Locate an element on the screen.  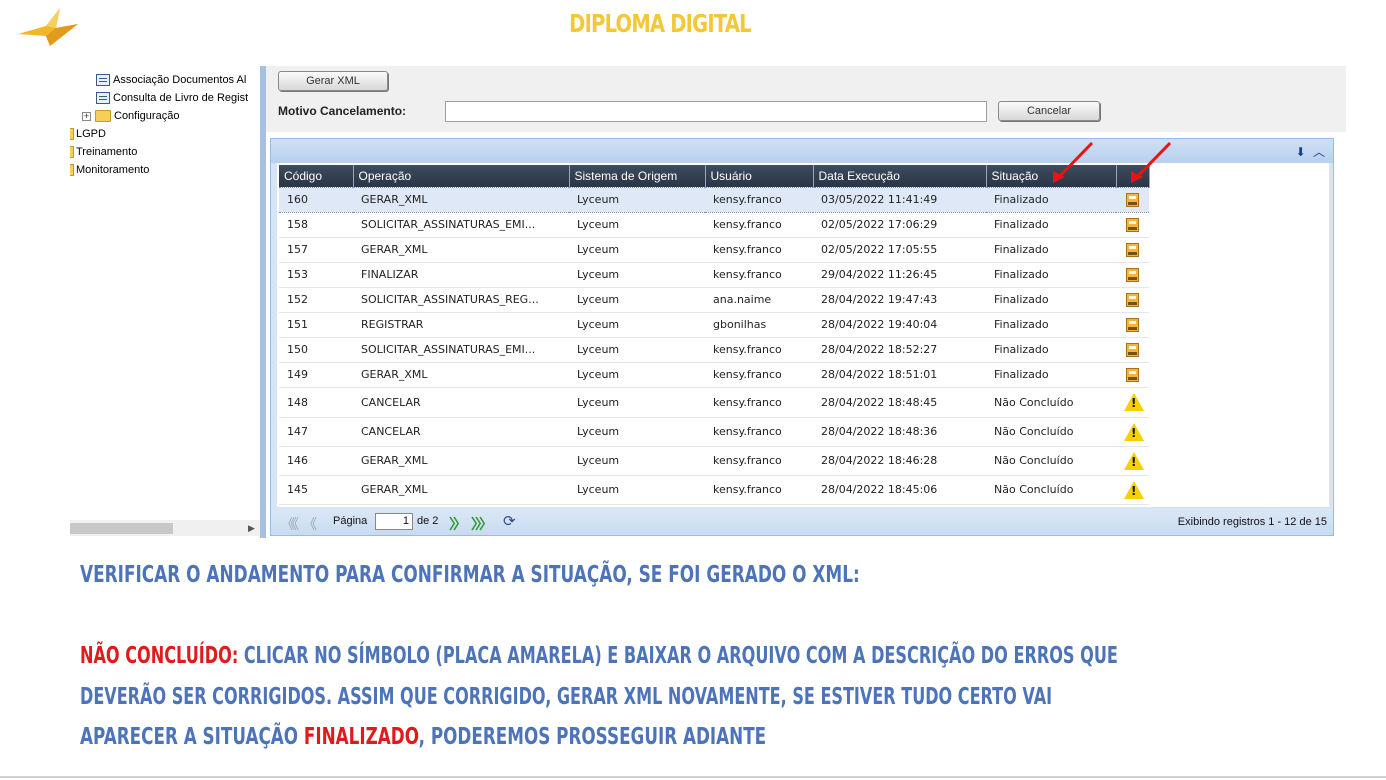
cell-operacao: CANCELAR is located at coordinates (461, 402).